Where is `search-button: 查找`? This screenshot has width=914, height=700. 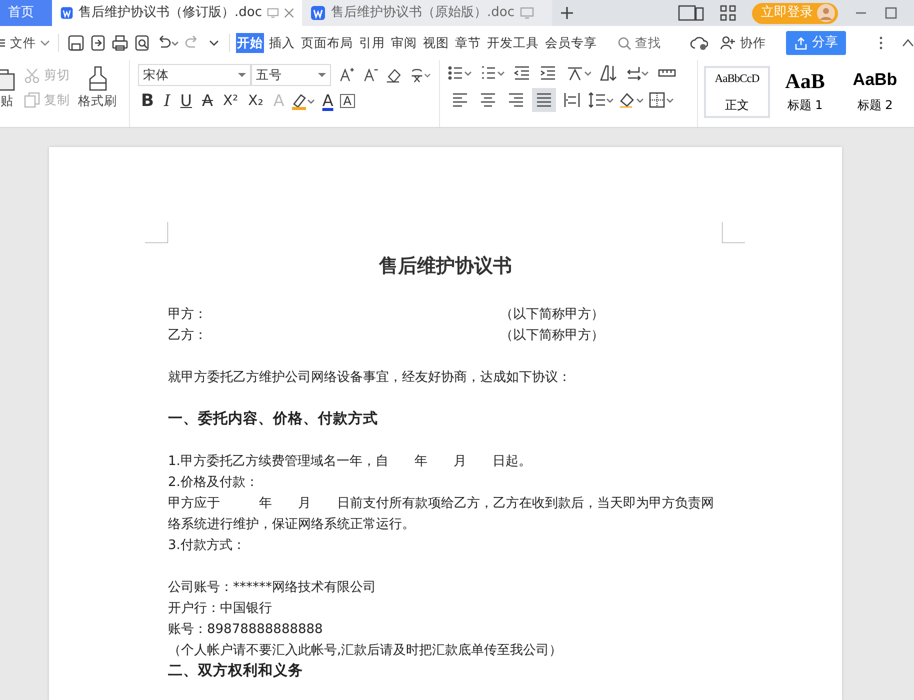
search-button: 查找 is located at coordinates (639, 43).